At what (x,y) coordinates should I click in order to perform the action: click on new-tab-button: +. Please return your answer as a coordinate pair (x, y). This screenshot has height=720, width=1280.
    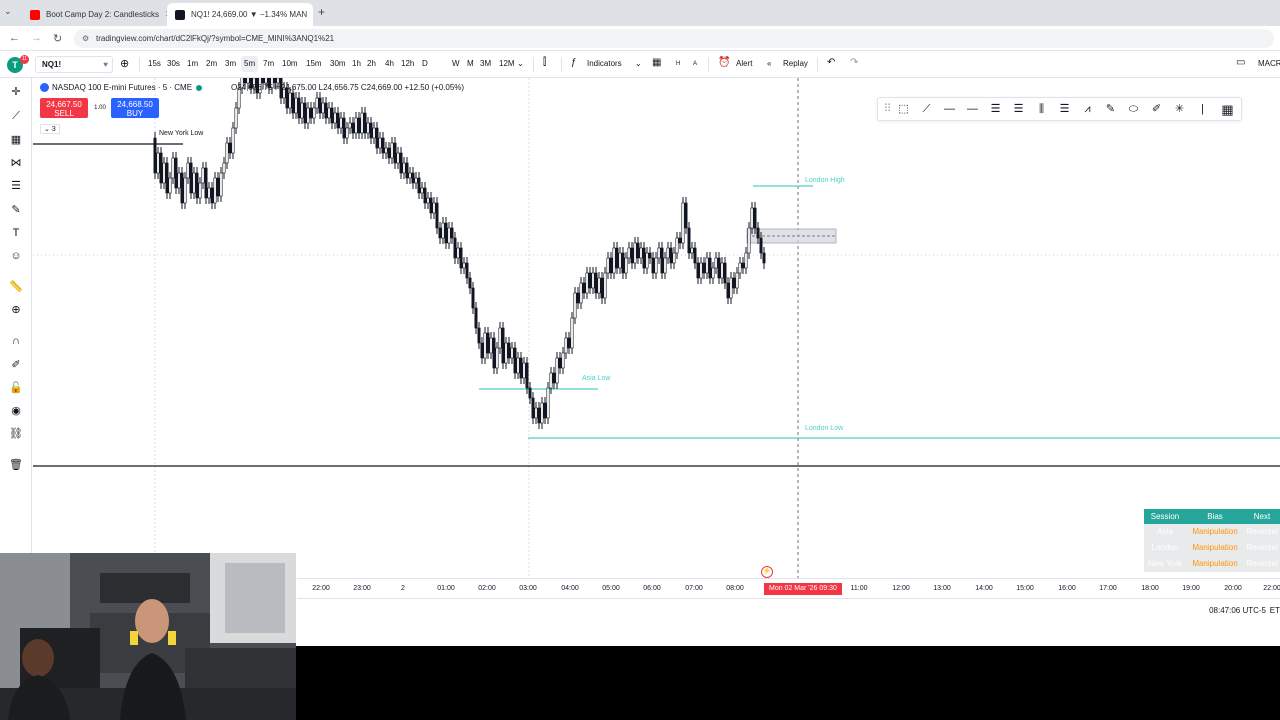
    Looking at the image, I should click on (321, 12).